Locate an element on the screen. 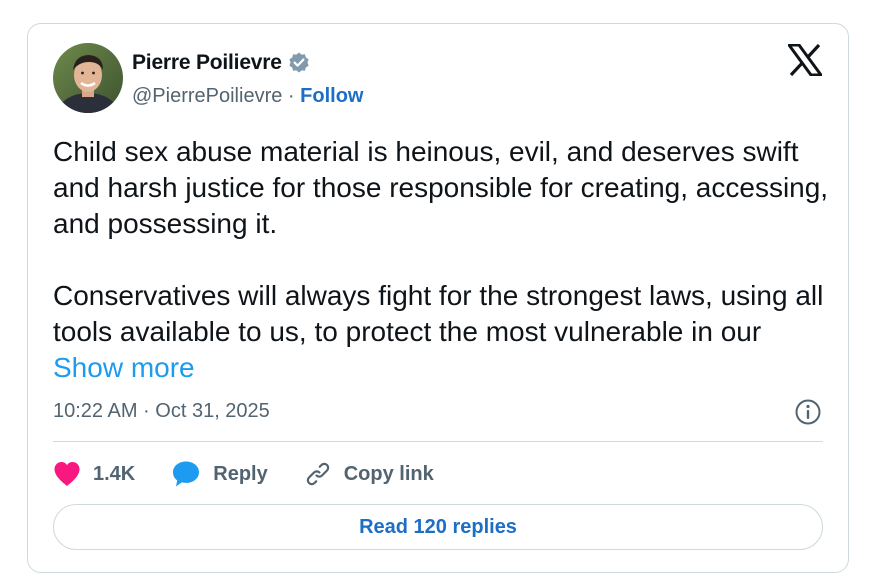  x-logo-icon is located at coordinates (805, 60).